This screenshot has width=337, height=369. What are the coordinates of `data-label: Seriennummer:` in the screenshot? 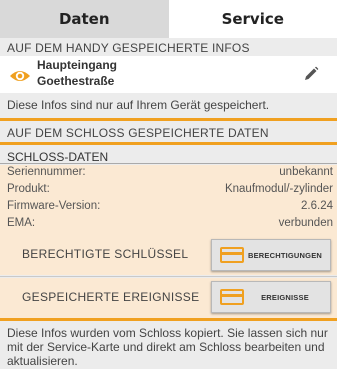 It's located at (46, 172).